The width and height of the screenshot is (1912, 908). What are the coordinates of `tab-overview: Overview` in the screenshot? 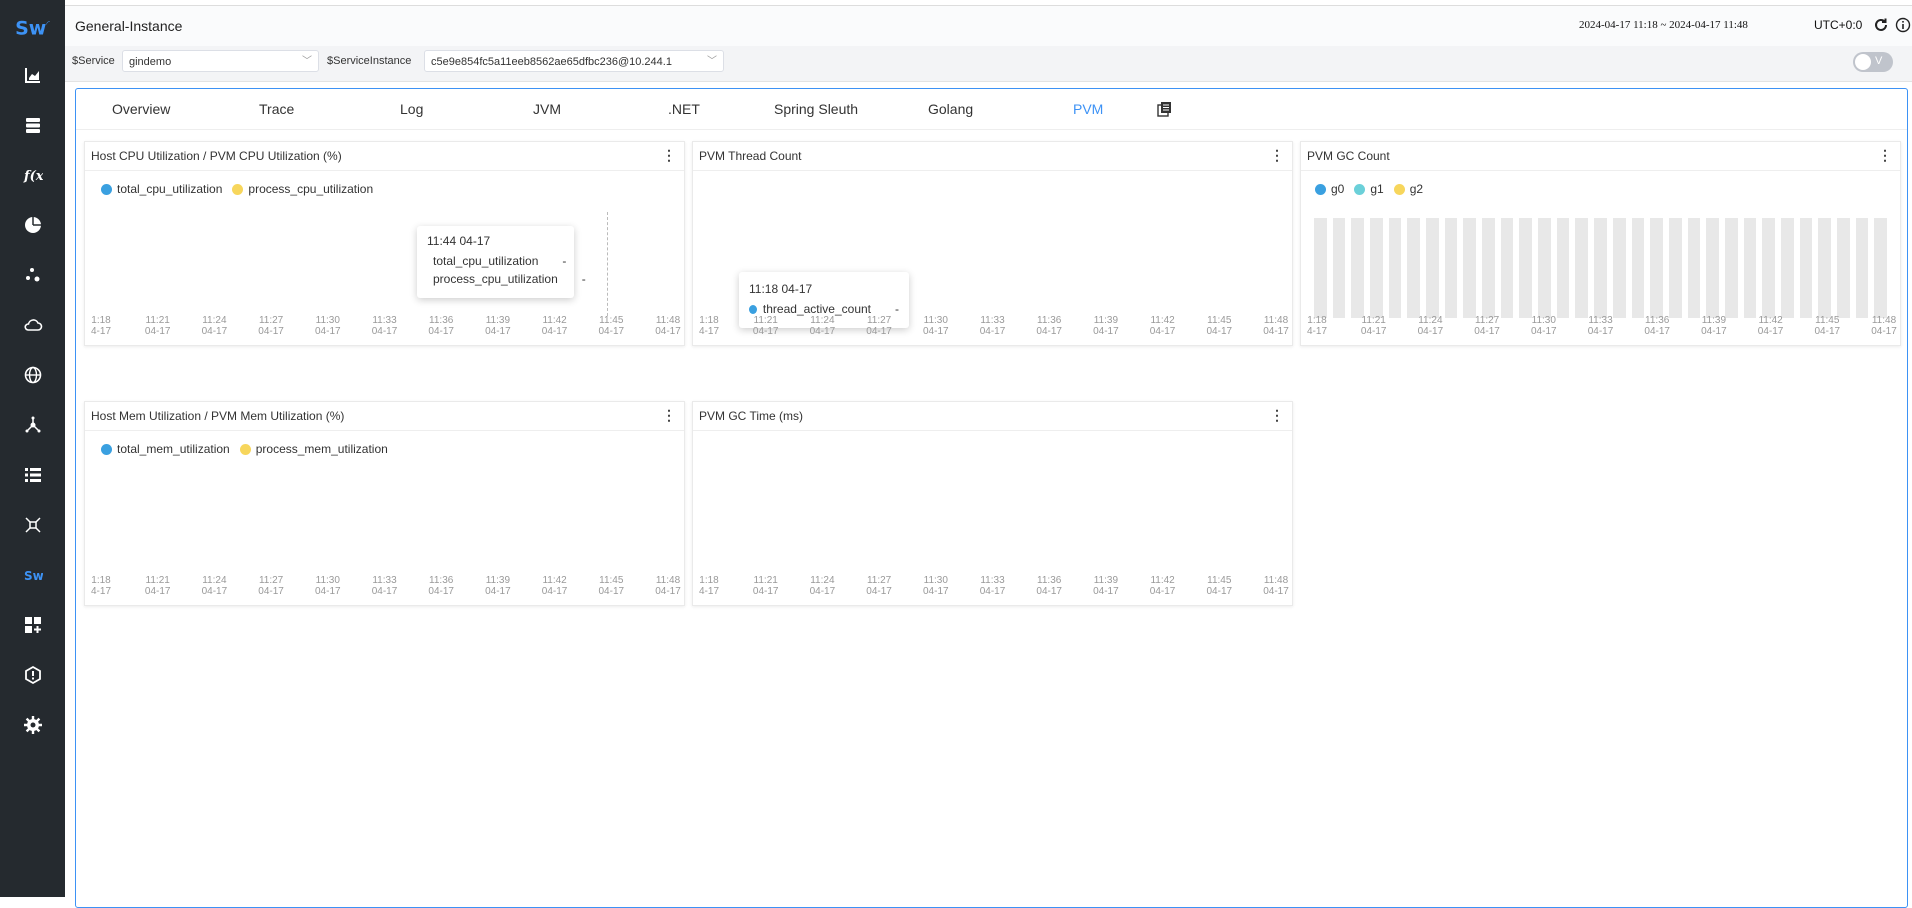 It's located at (141, 109).